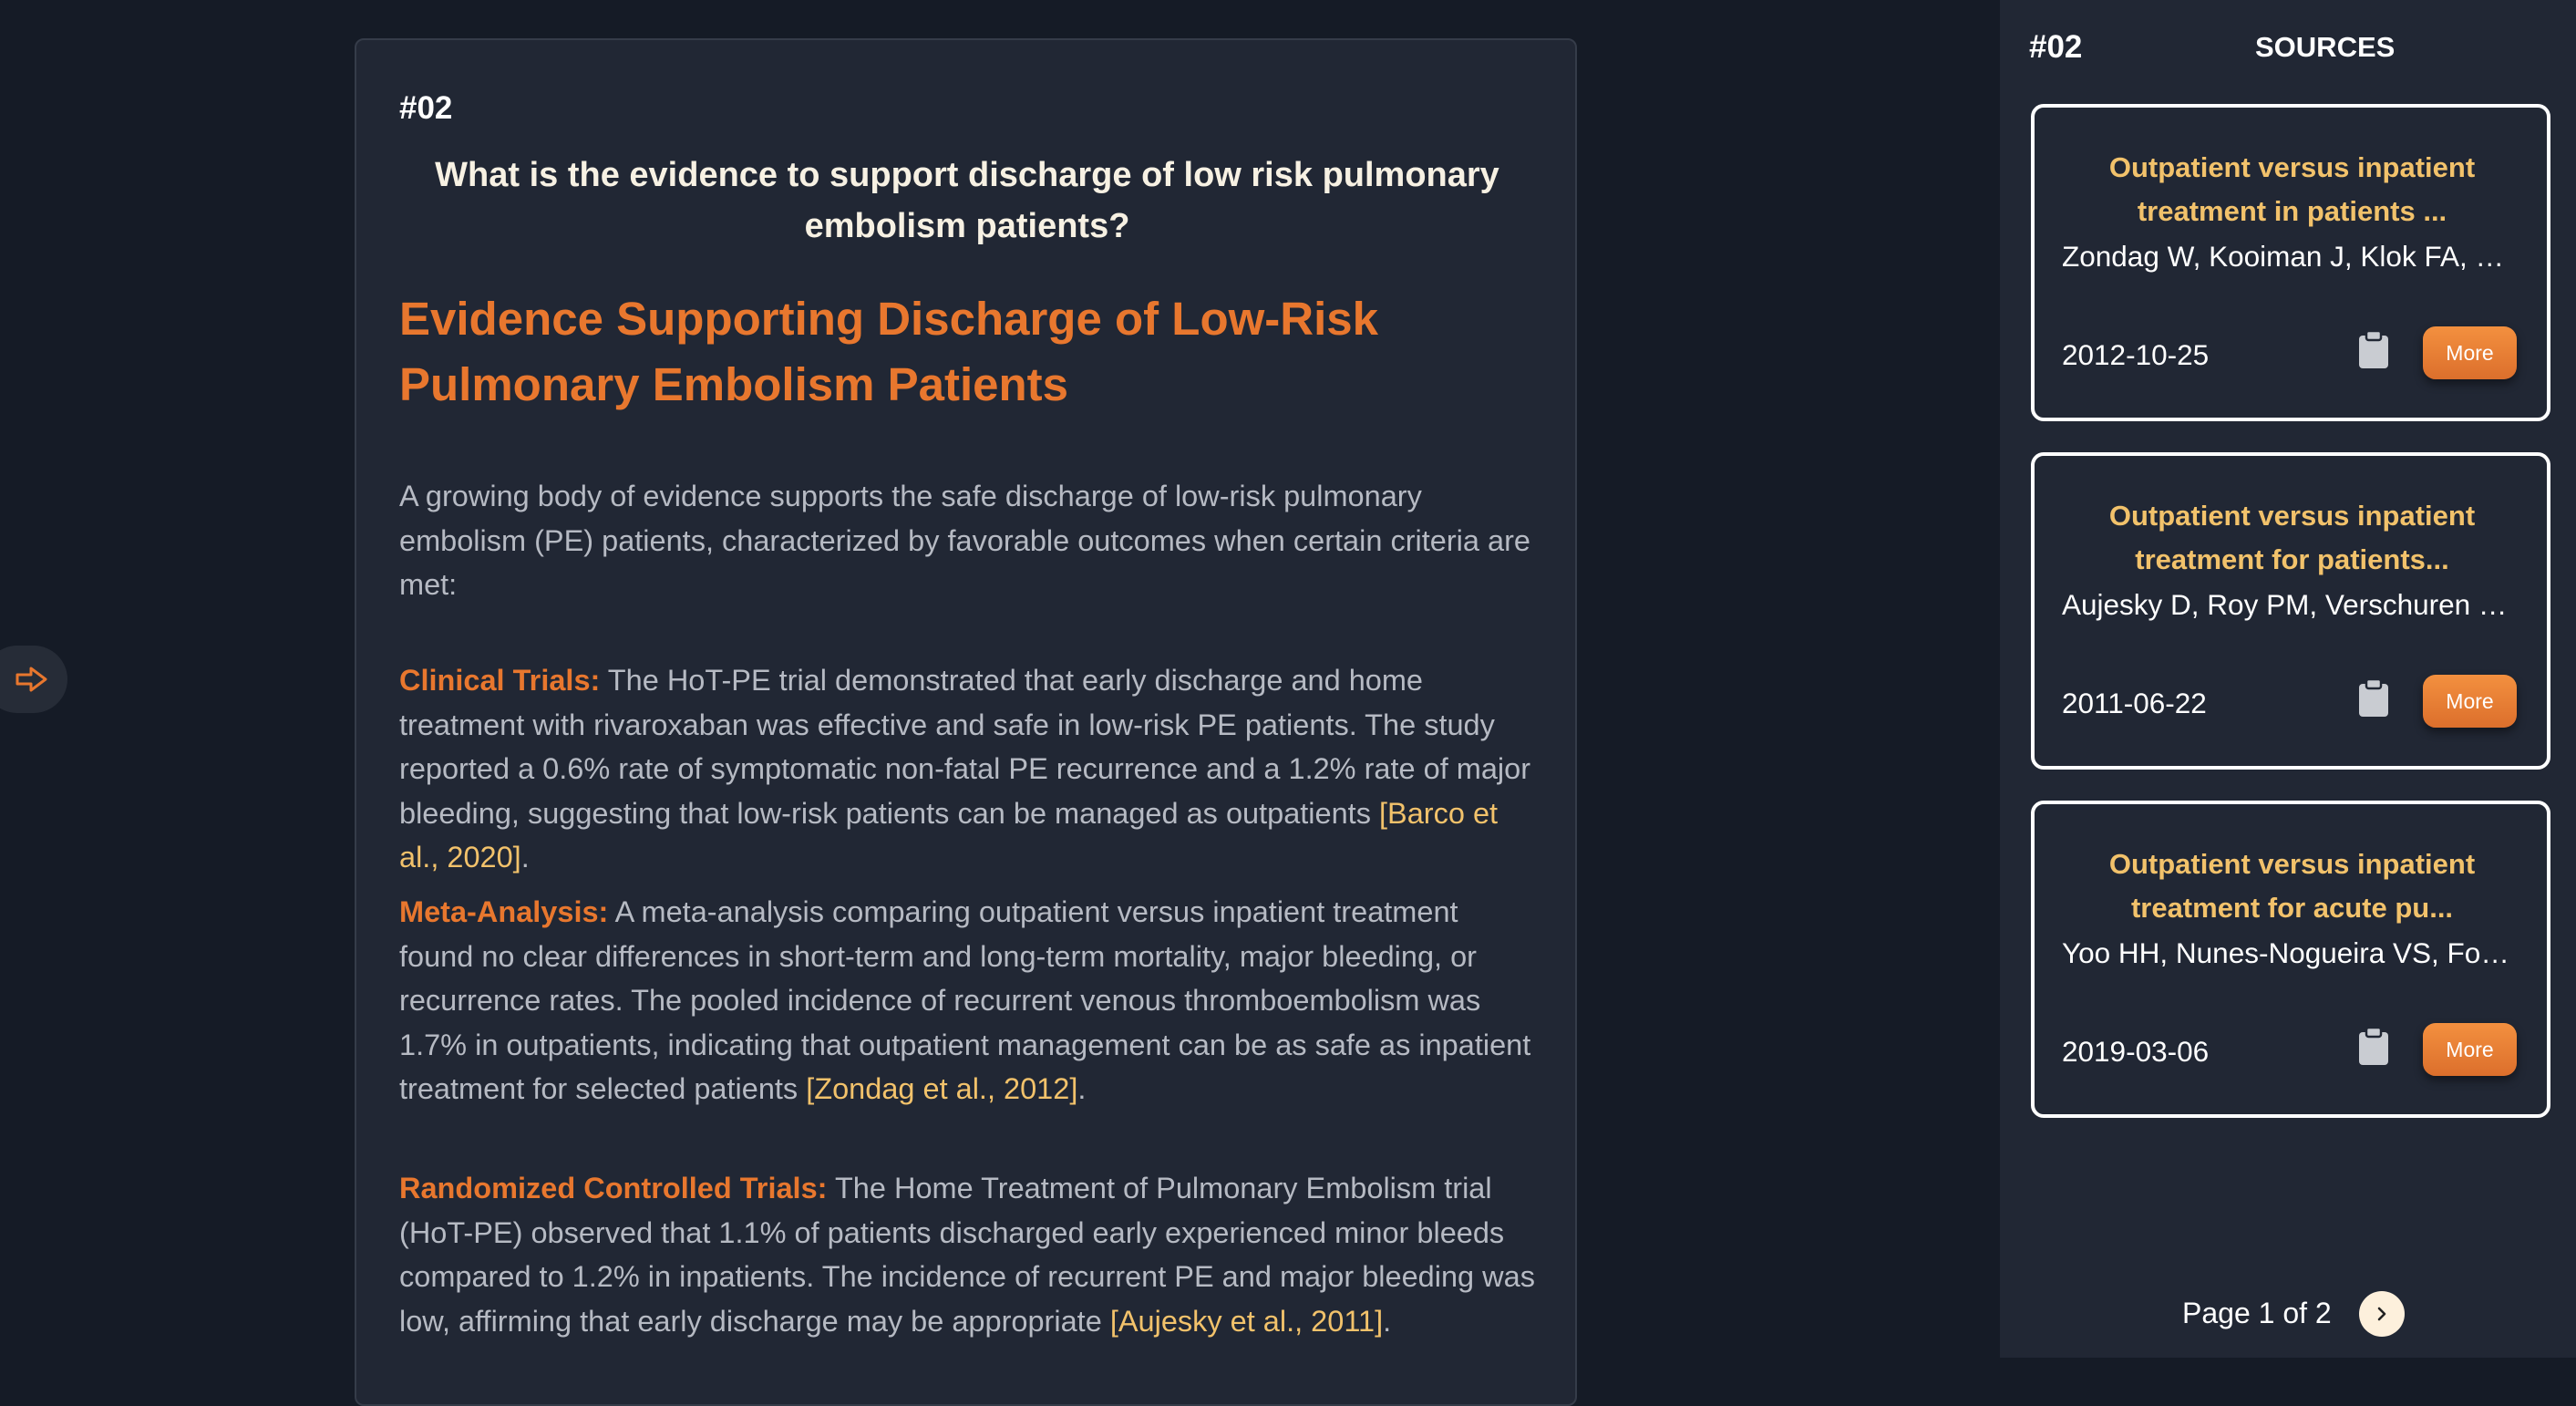 The image size is (2576, 1406). What do you see at coordinates (504, 911) in the screenshot?
I see `section-label: Meta-Analysis:` at bounding box center [504, 911].